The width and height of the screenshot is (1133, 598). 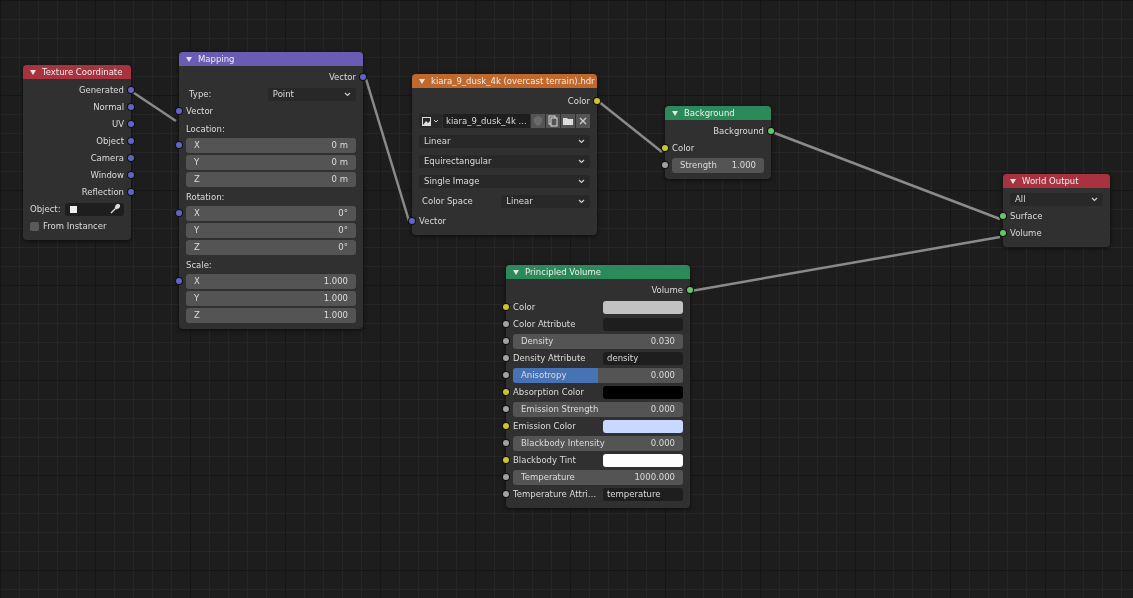 What do you see at coordinates (598, 477) in the screenshot?
I see `number-field: Temperature 1000.000` at bounding box center [598, 477].